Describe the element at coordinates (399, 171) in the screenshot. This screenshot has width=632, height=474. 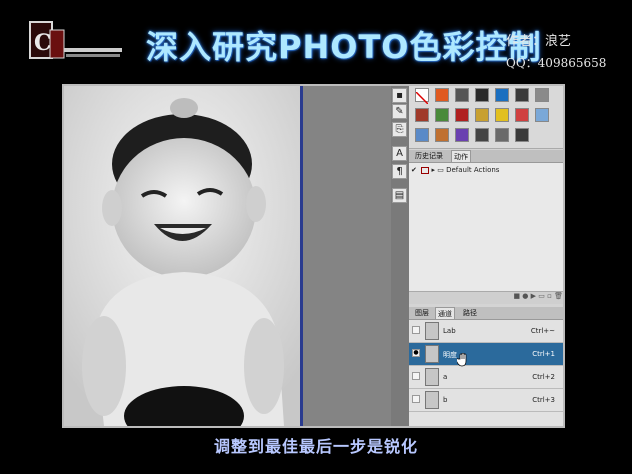
I see `dock-paragraph-icon: ¶` at that location.